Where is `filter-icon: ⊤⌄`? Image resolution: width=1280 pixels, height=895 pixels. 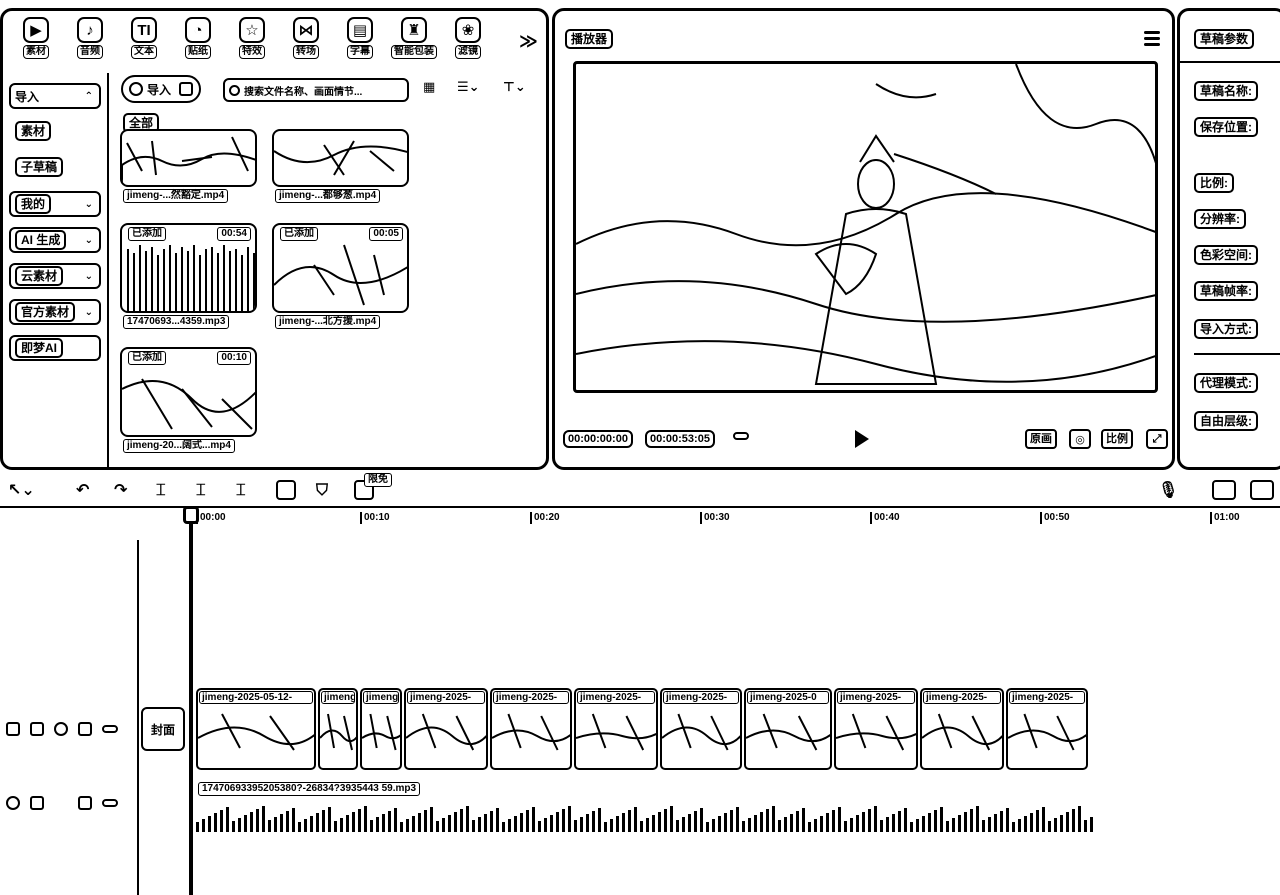
filter-icon: ⊤⌄ is located at coordinates (514, 87).